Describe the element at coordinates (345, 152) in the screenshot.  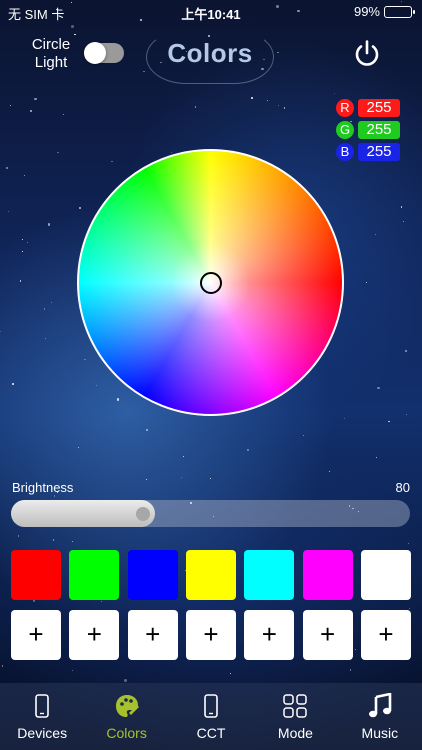
I see `b-channel-label: B` at that location.